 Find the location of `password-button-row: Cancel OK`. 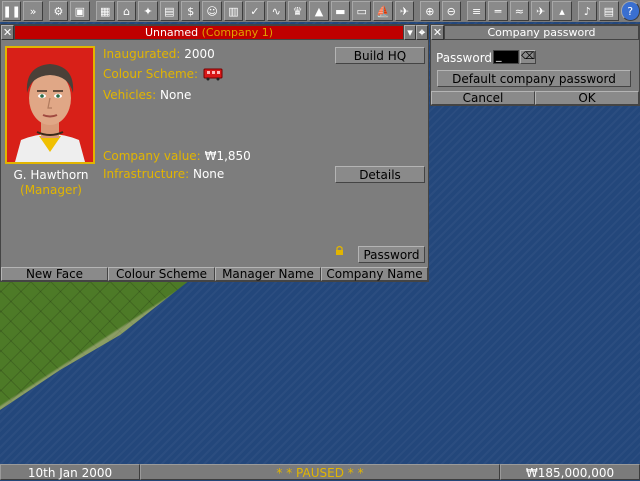

password-button-row: Cancel OK is located at coordinates (535, 98).